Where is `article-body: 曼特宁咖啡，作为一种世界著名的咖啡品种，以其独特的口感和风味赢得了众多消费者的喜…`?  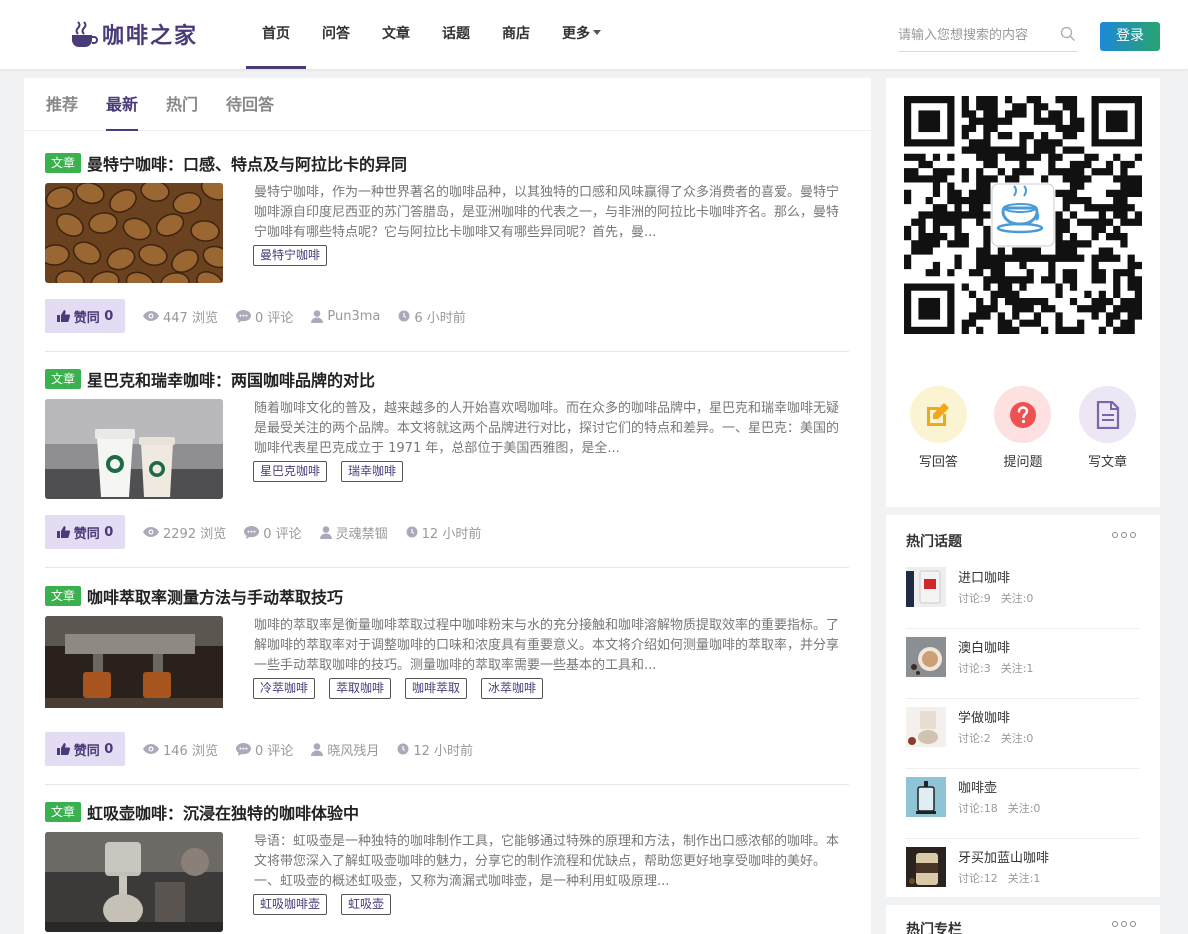 article-body: 曼特宁咖啡，作为一种世界著名的咖啡品种，以其独特的口感和风味赢得了众多消费者的喜… is located at coordinates (447, 233).